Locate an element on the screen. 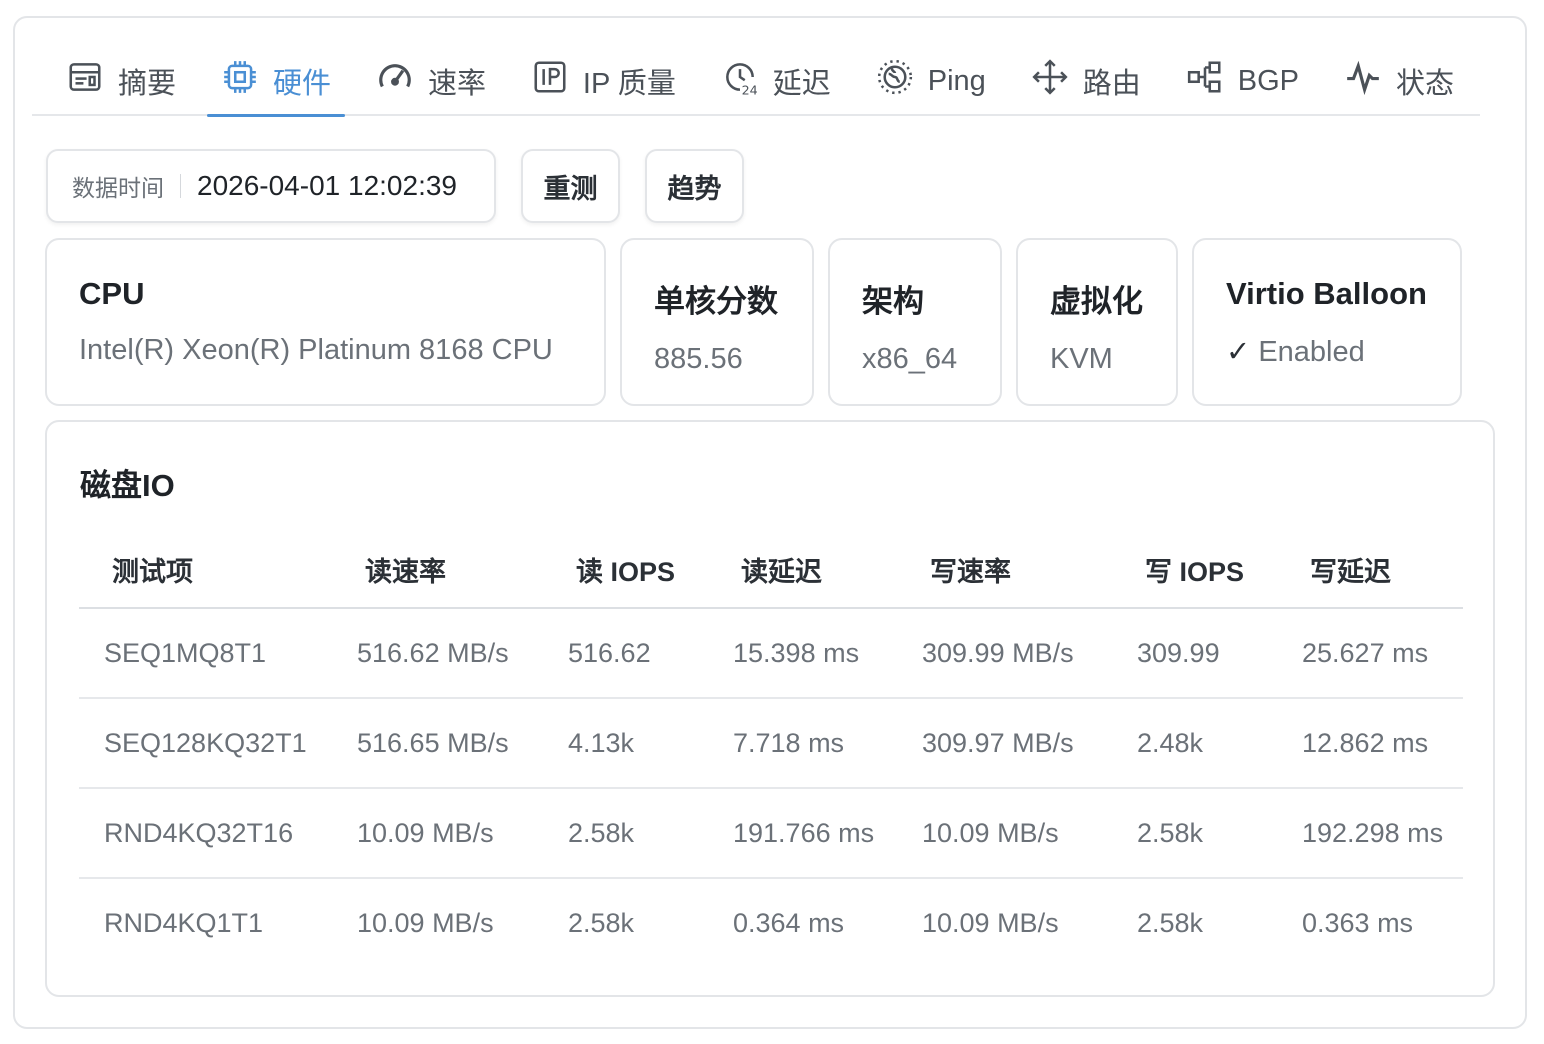 This screenshot has height=1044, width=1544. tab-label: 状态 is located at coordinates (1424, 84).